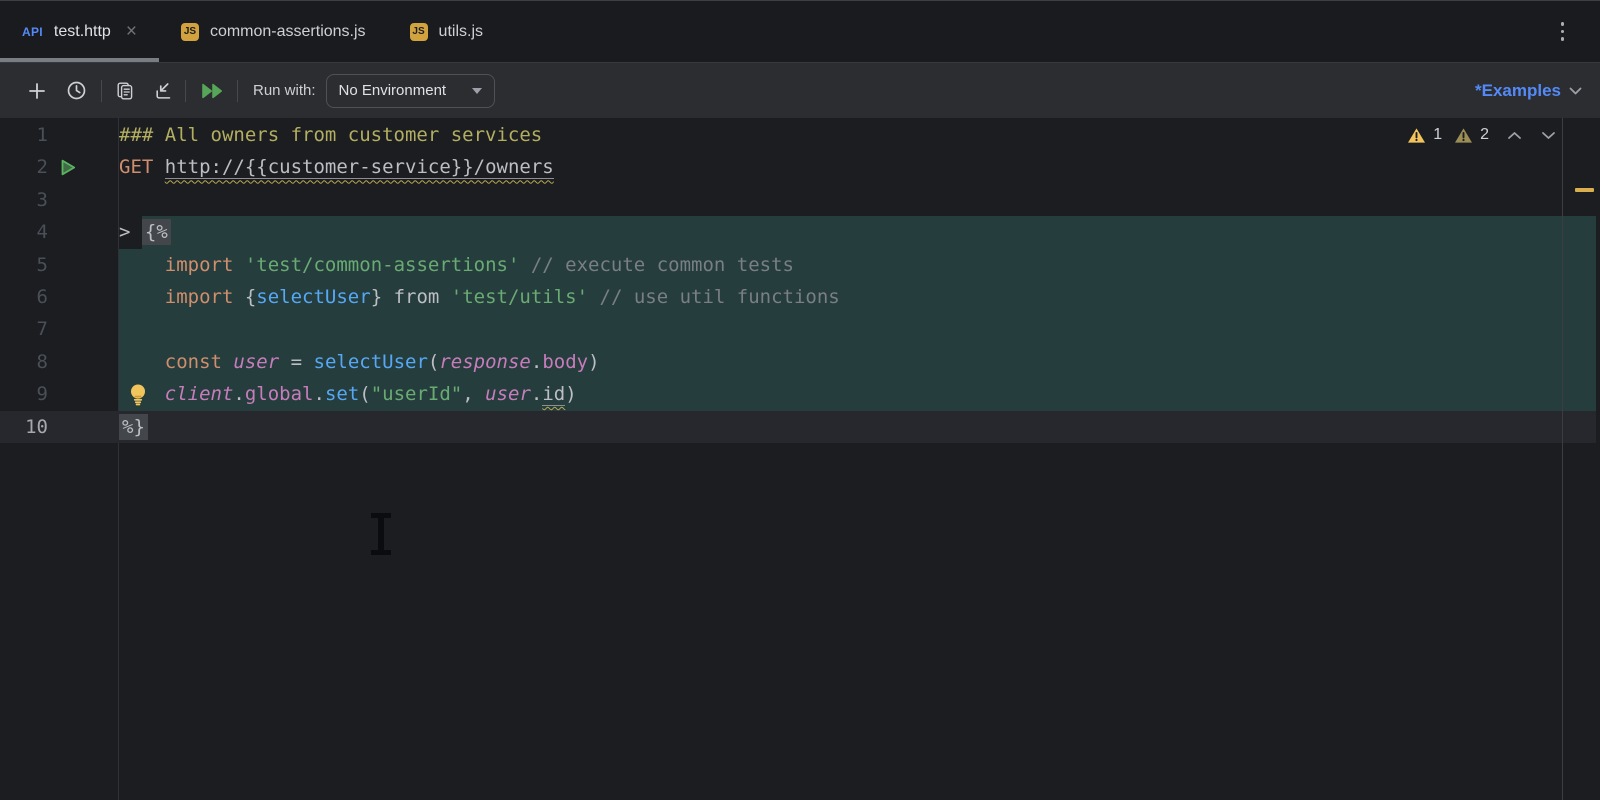 The width and height of the screenshot is (1600, 800). What do you see at coordinates (800, 90) in the screenshot?
I see `http-client-toolbar: Run with: No Environment *Examples` at bounding box center [800, 90].